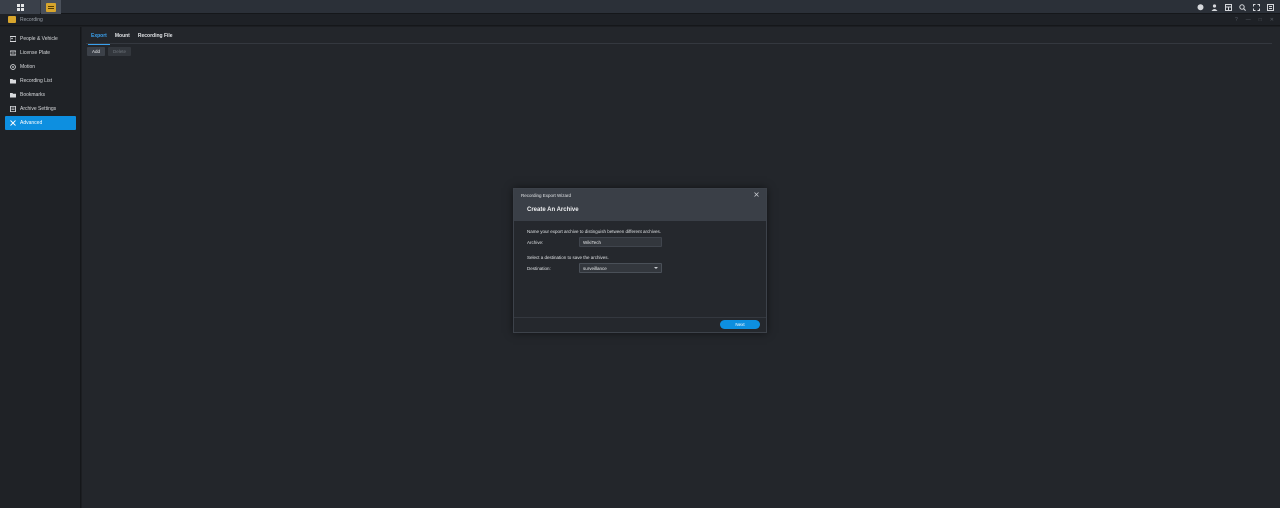 The width and height of the screenshot is (1280, 508). I want to click on sidebar-item-label: Bookmarks, so click(33, 95).